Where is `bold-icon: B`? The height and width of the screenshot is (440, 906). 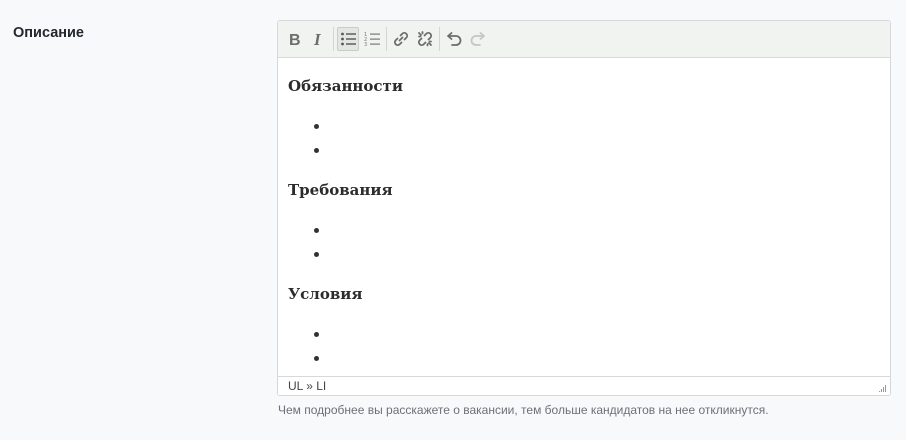 bold-icon: B is located at coordinates (295, 39).